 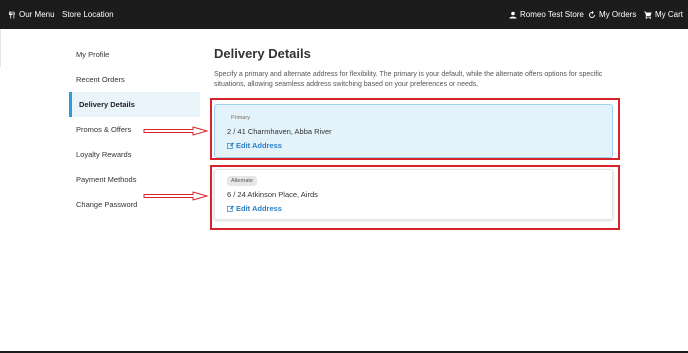 I want to click on nav-account: Romeo Test Store, so click(x=546, y=14).